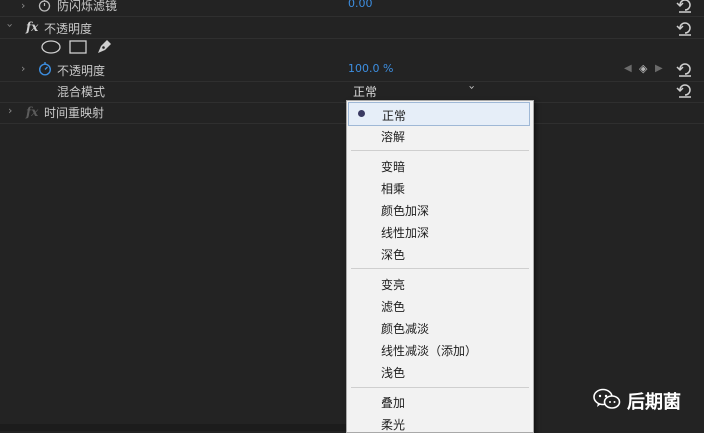  What do you see at coordinates (654, 402) in the screenshot?
I see `watermark-text: 后期菌` at bounding box center [654, 402].